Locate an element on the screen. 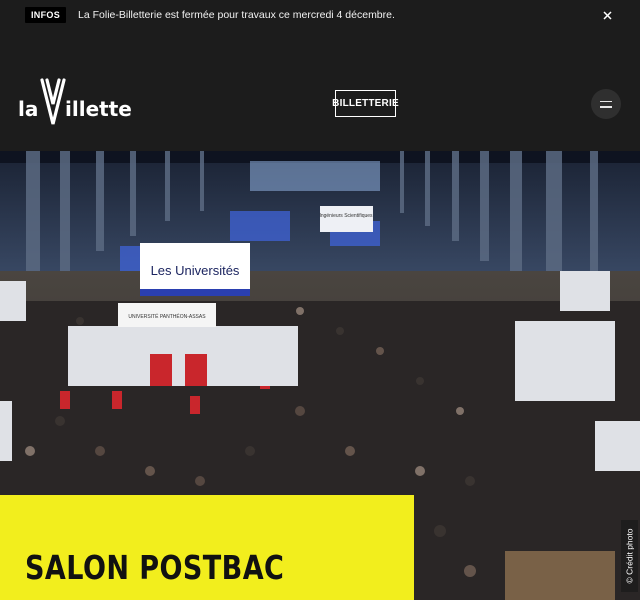  sign-pantheon-assas: UNIVERSITÉ PANTHÉON-ASSAS is located at coordinates (167, 316).